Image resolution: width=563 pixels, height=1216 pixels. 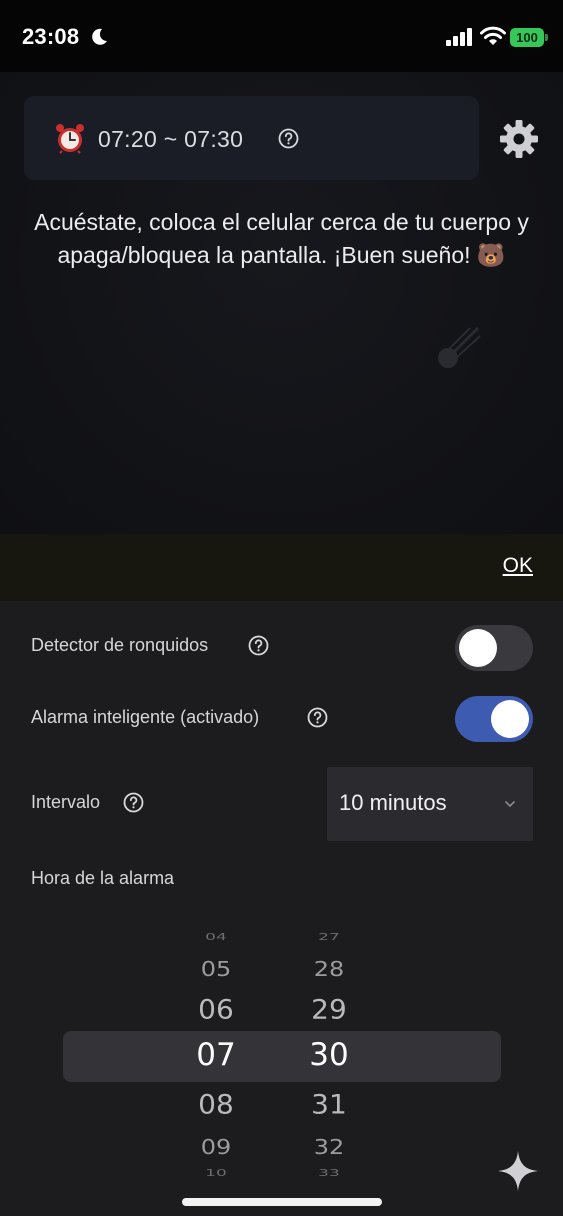 I want to click on status-bar: 23:08 100, so click(x=281, y=36).